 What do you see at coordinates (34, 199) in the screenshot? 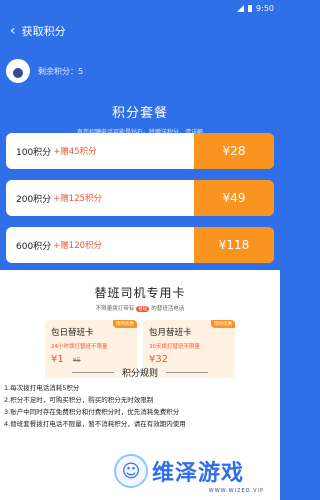
I see `package-points: 200积分` at bounding box center [34, 199].